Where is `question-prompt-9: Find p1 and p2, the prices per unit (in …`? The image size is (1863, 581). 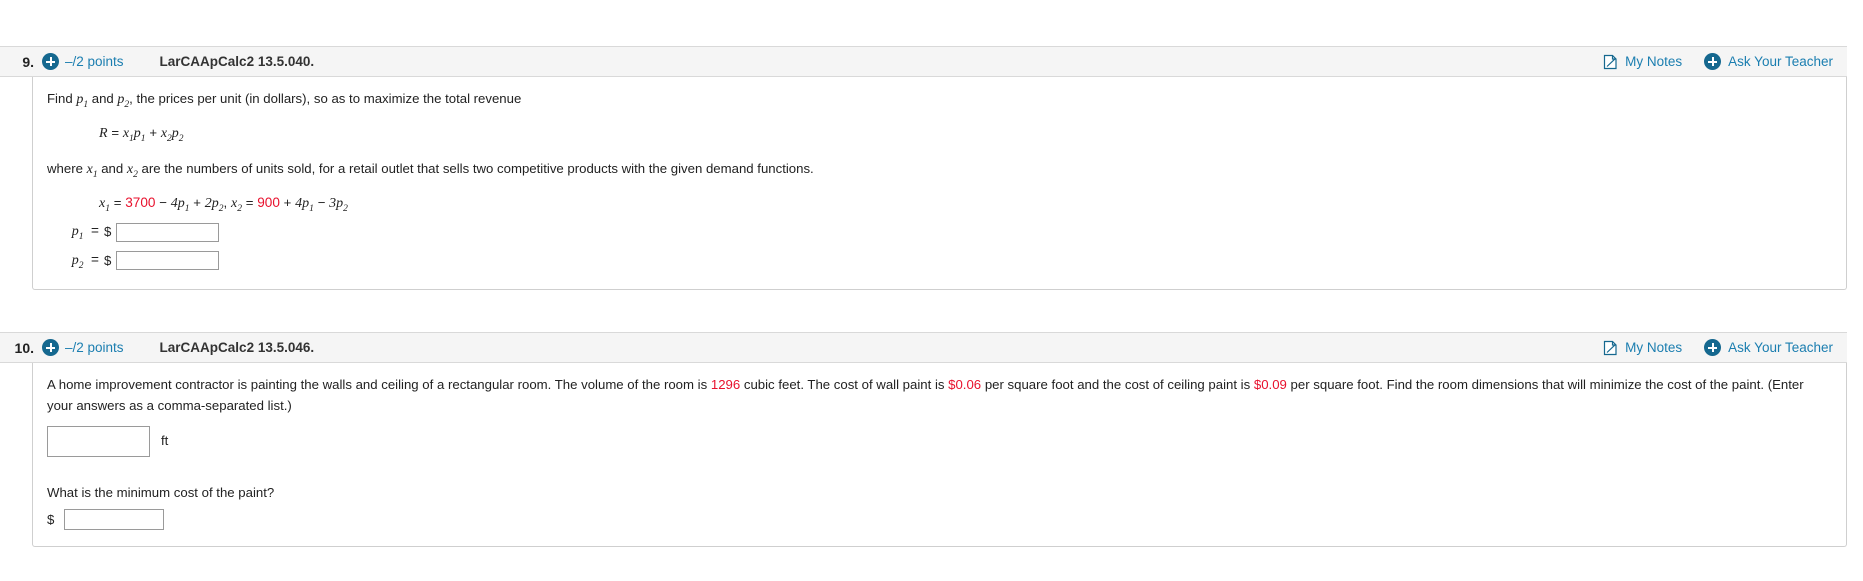
question-prompt-9: Find p1 and p2, the prices per unit (in … is located at coordinates (939, 101).